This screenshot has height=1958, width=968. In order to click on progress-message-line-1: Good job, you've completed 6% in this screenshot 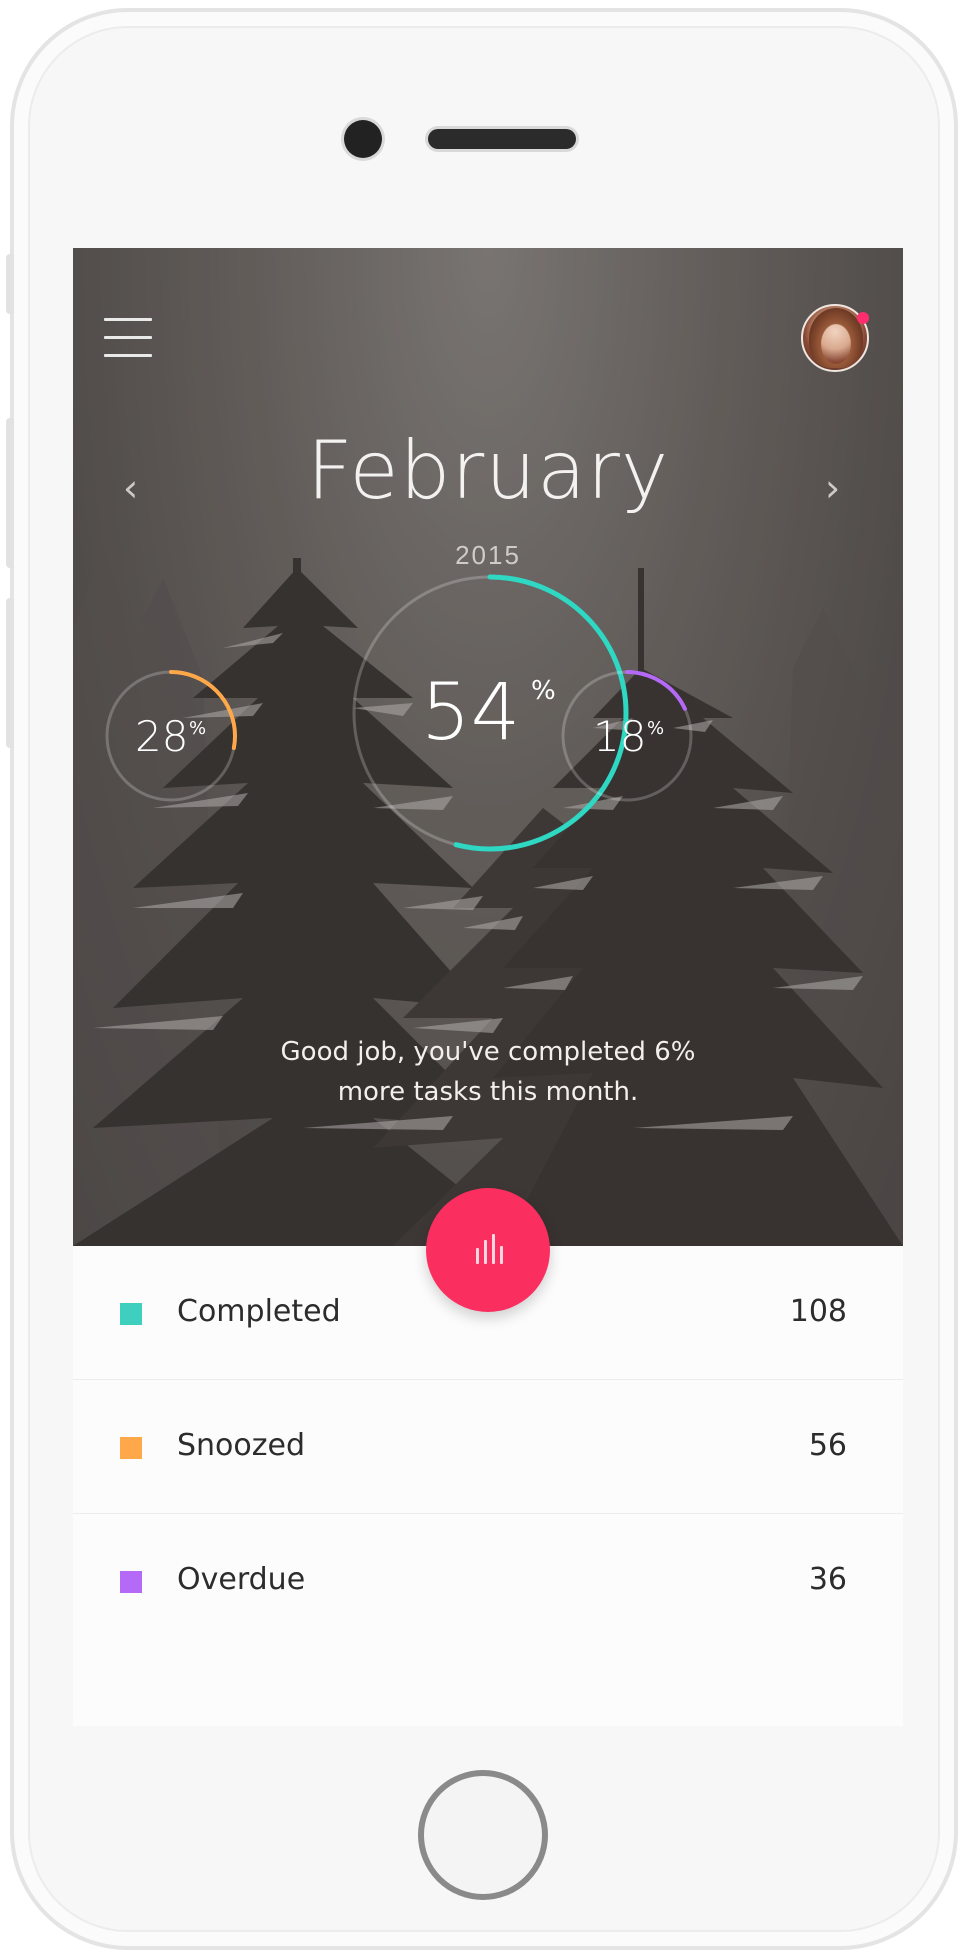, I will do `click(488, 1052)`.